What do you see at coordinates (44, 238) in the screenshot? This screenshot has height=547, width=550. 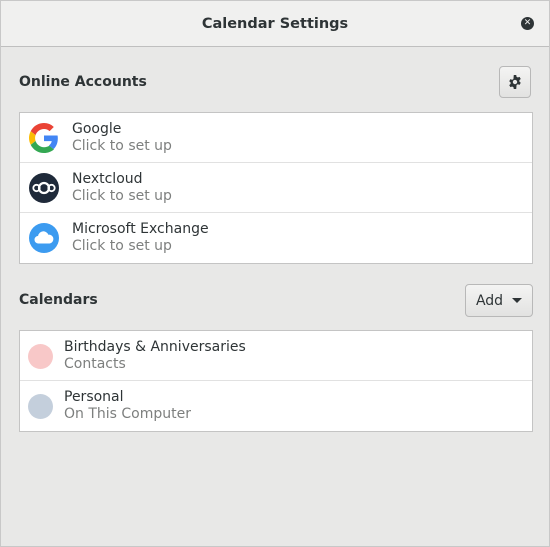 I see `exchange-cloud-icon` at bounding box center [44, 238].